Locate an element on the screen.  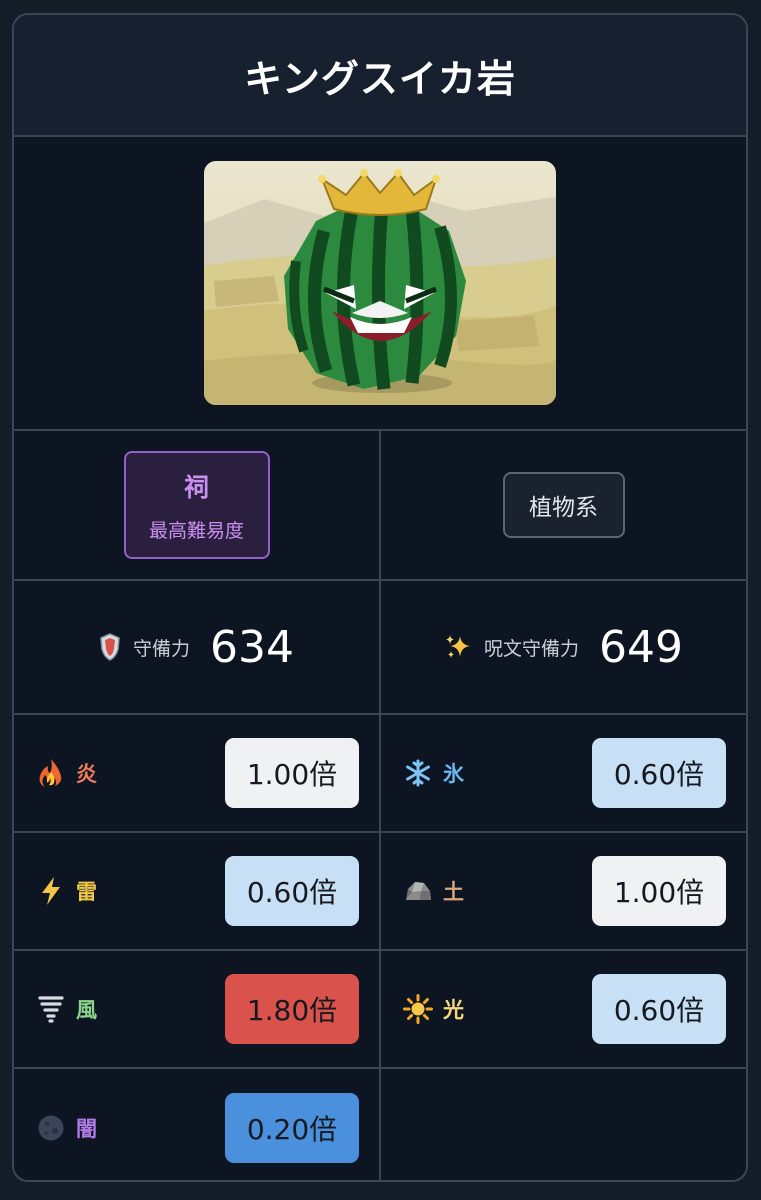
element-label: 闇 is located at coordinates (86, 1129).